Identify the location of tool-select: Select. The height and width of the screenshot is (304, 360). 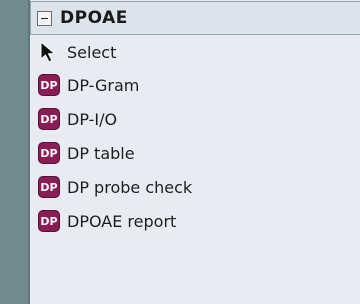
(195, 52).